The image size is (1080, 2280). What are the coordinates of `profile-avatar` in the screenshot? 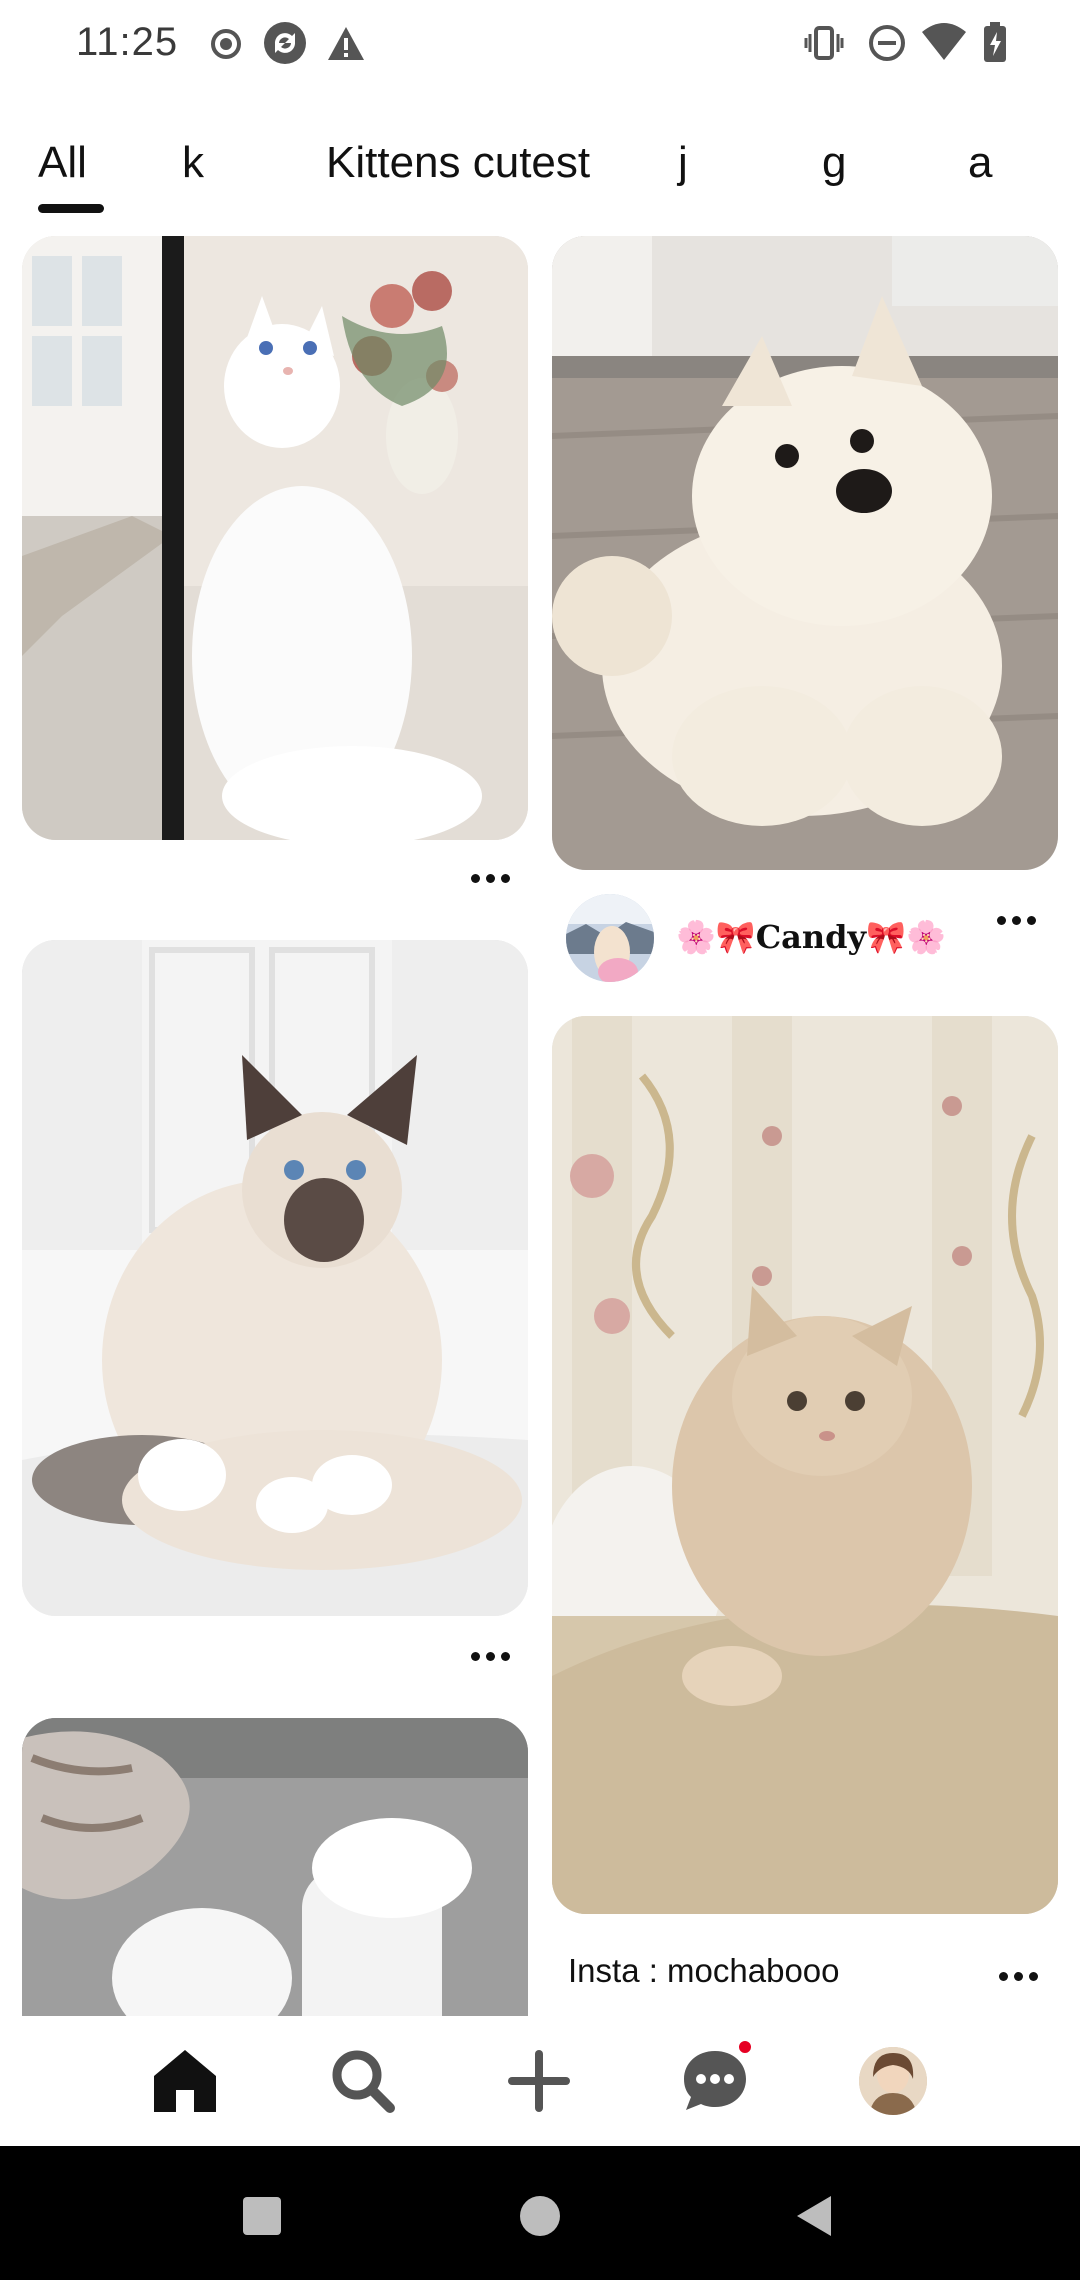 It's located at (893, 2081).